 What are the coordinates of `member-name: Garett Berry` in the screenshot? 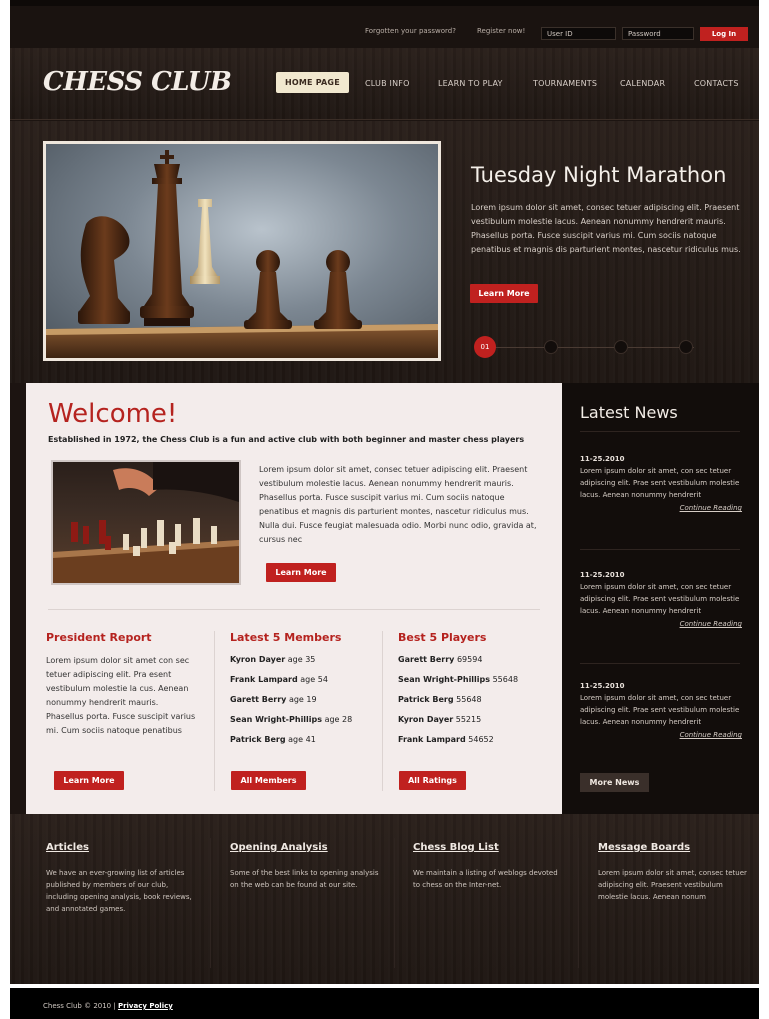 It's located at (258, 699).